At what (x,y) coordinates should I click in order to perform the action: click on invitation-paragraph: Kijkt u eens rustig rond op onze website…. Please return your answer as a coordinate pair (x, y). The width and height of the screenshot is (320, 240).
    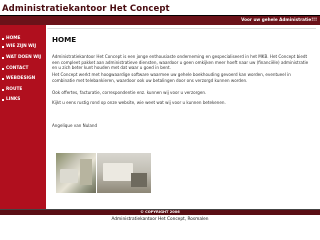
    Looking at the image, I should click on (139, 102).